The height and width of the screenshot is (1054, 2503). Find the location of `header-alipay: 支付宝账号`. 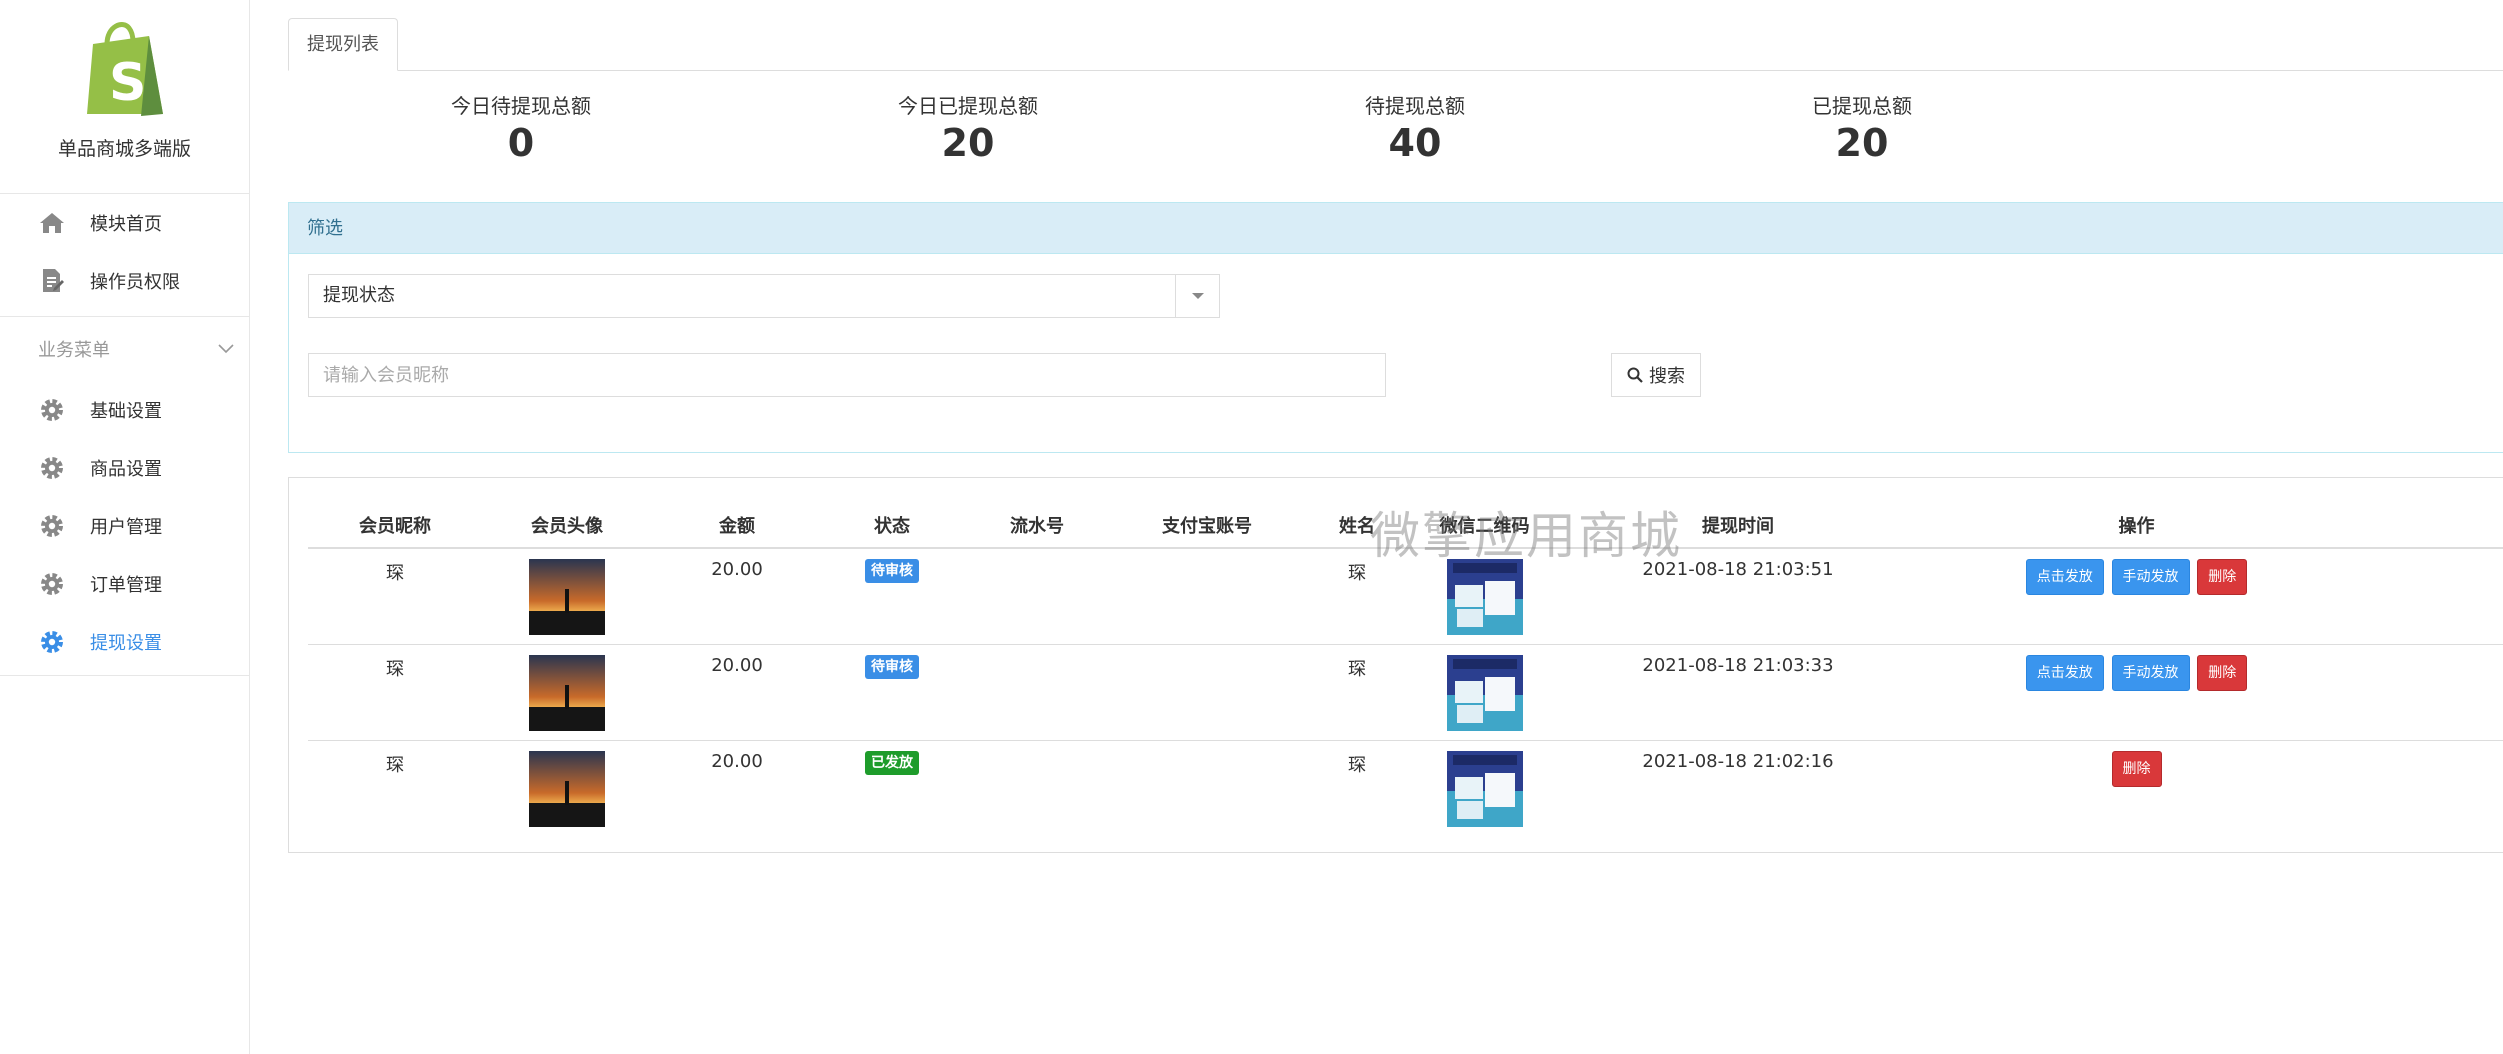

header-alipay: 支付宝账号 is located at coordinates (1207, 526).